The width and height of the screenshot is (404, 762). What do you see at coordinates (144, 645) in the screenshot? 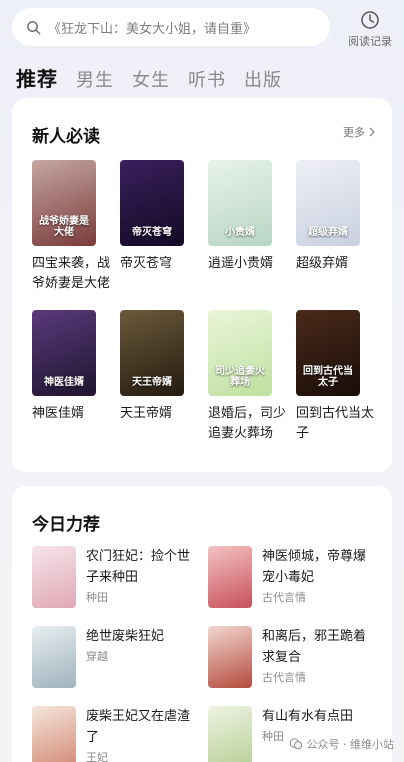
I see `recommend-info: 绝世废柴狂妃 穿越` at bounding box center [144, 645].